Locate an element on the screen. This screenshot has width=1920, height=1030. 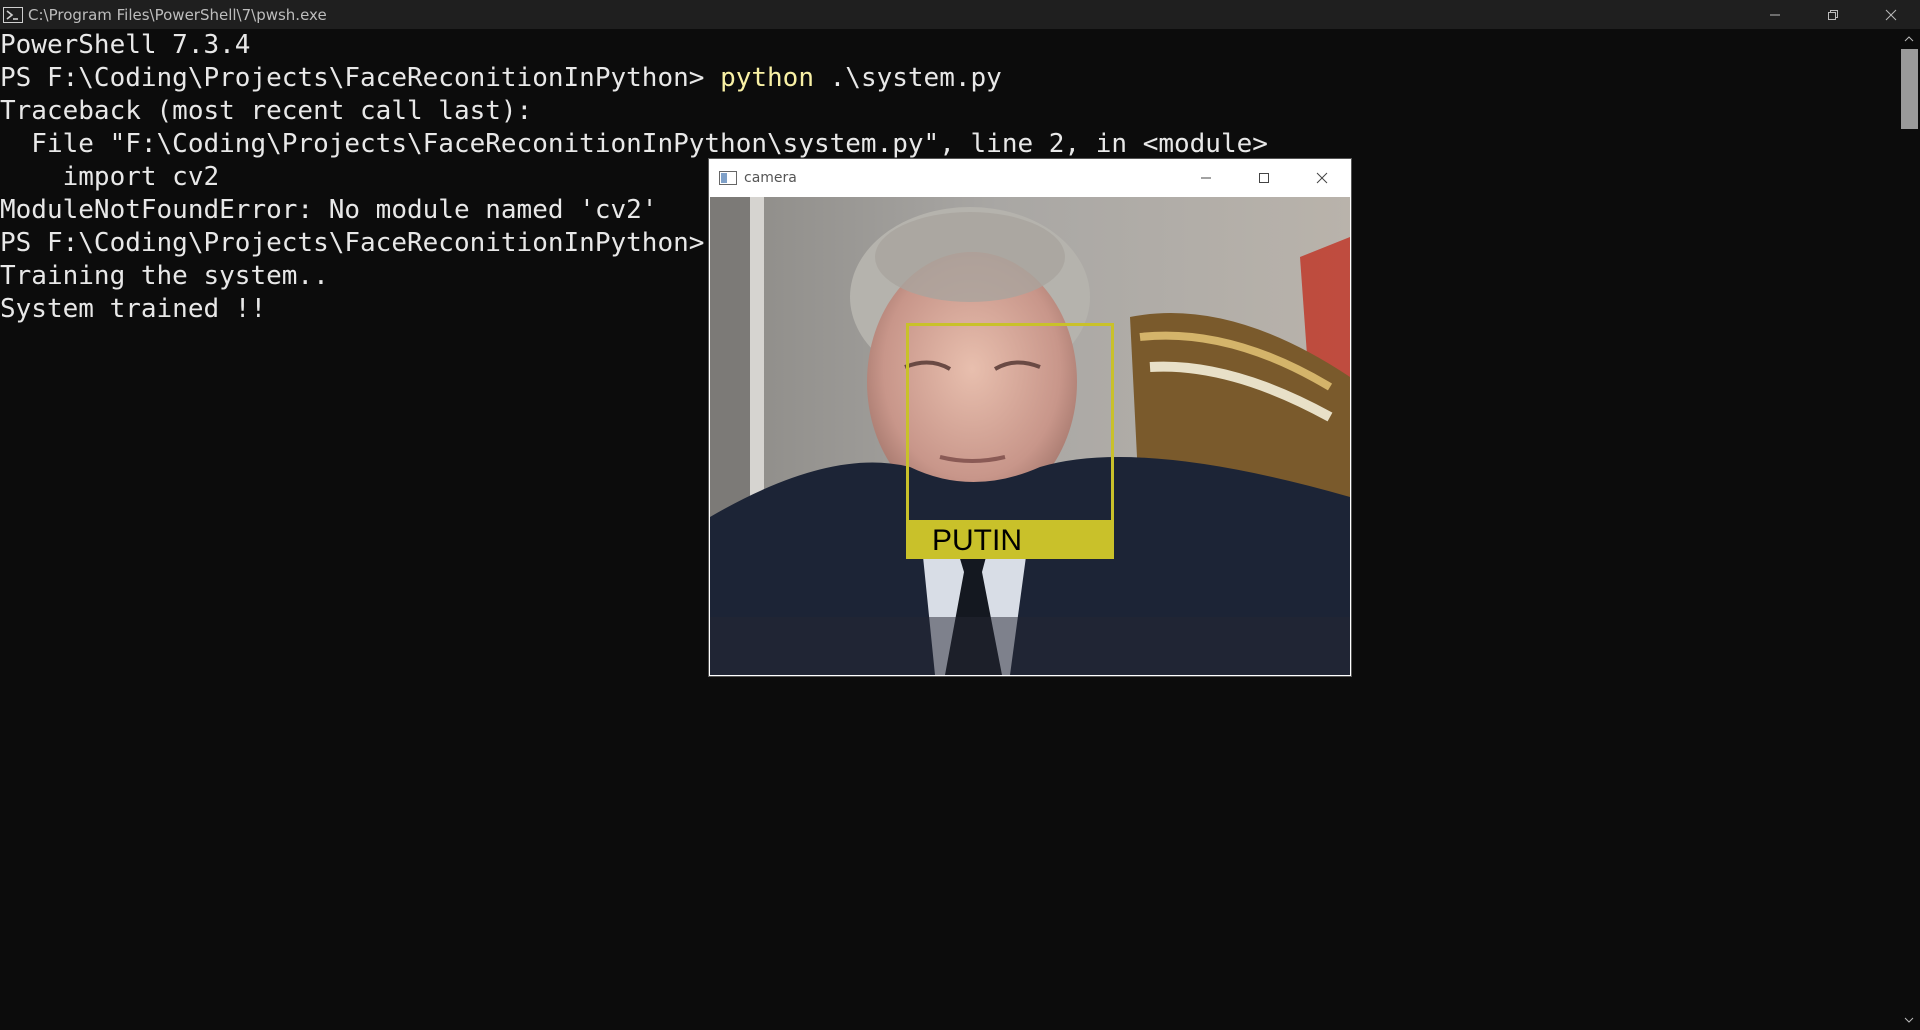
vertical-scrollbar is located at coordinates (1909, 529).